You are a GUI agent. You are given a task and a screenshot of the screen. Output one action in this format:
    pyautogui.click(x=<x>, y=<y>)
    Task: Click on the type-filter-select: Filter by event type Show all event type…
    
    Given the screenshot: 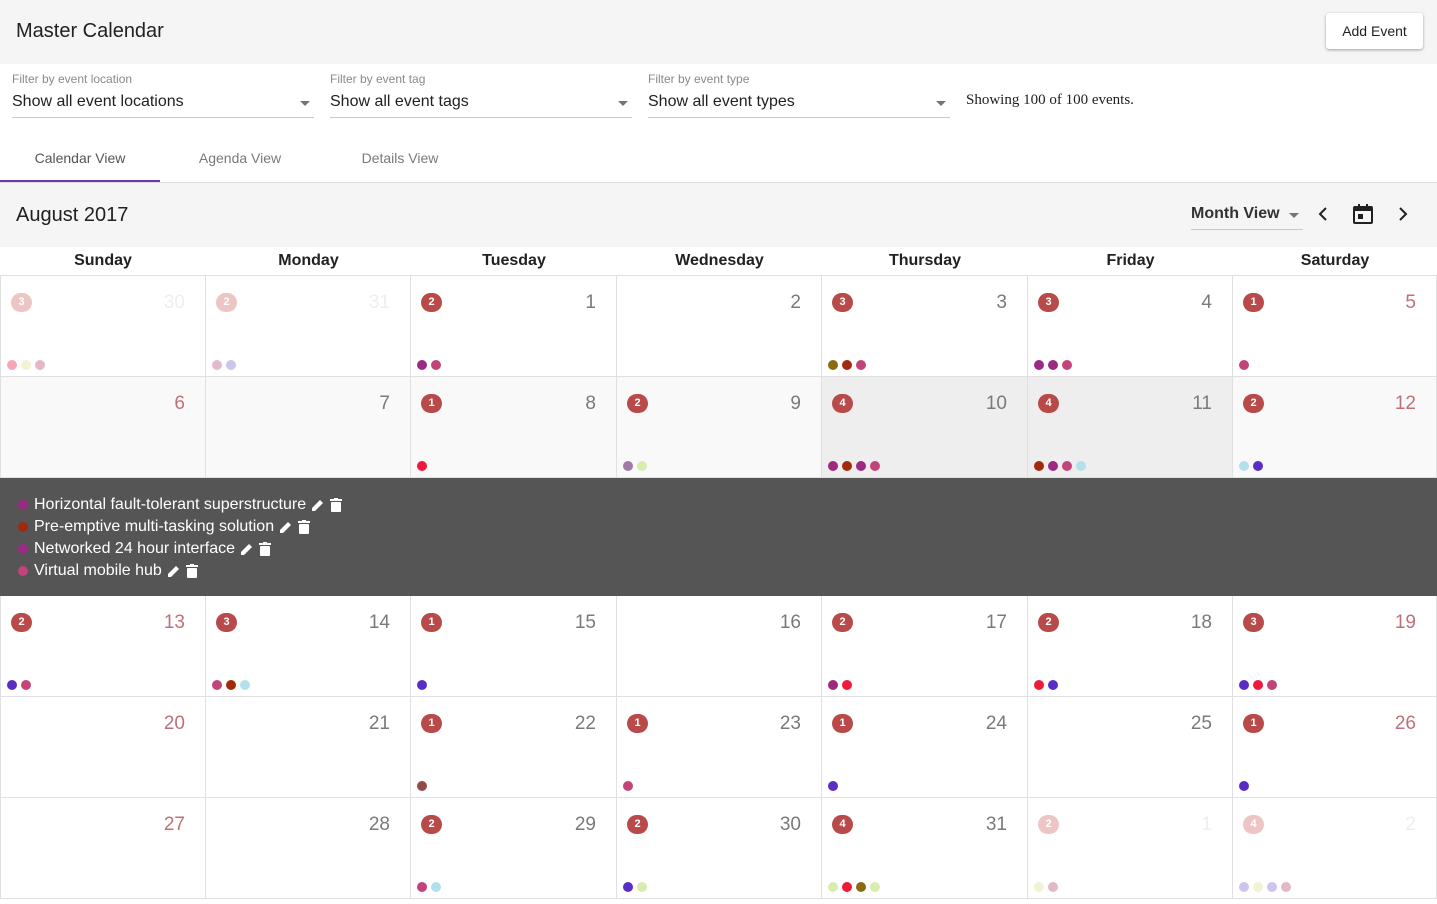 What is the action you would take?
    pyautogui.click(x=799, y=94)
    